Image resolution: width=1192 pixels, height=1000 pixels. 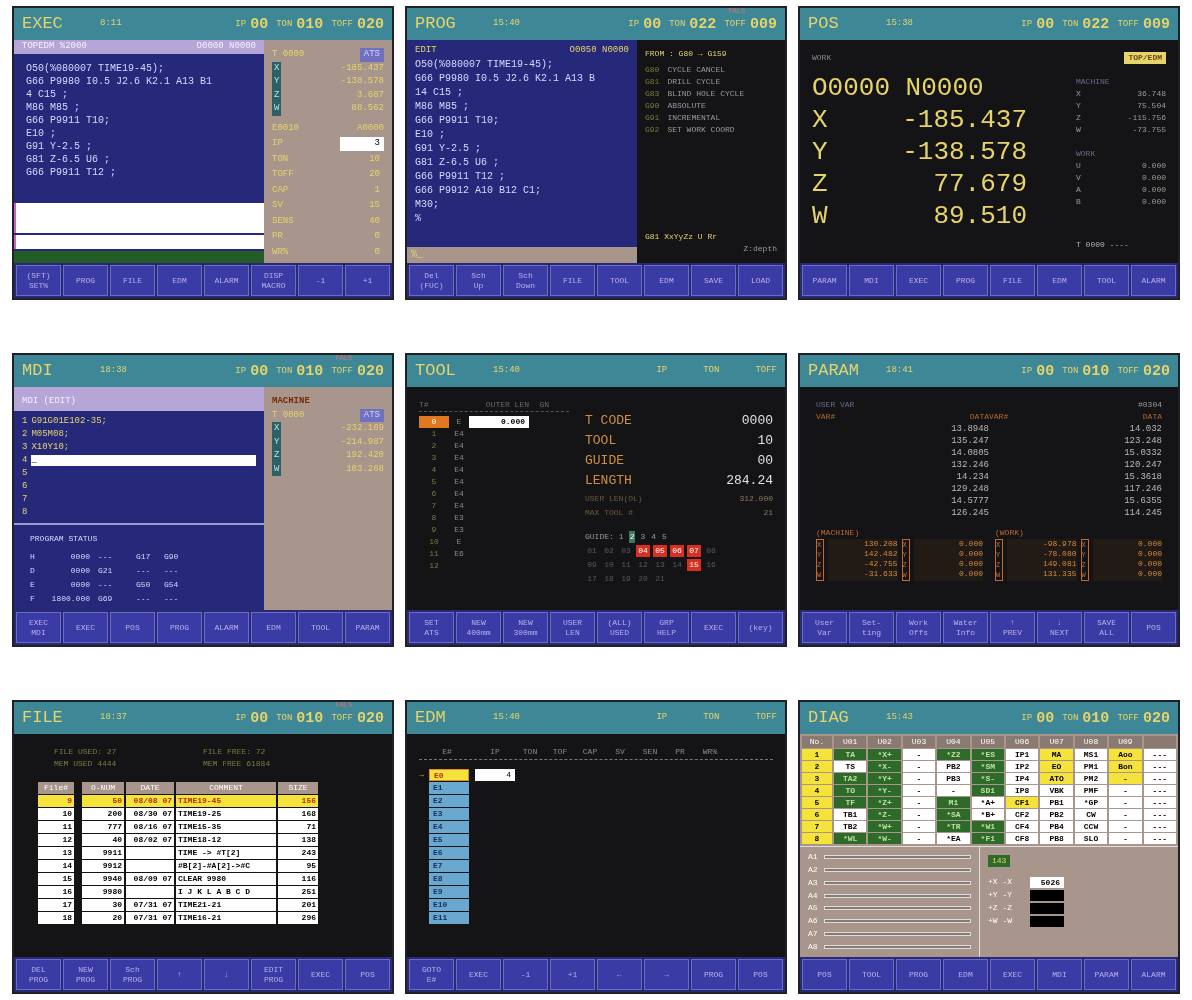 I want to click on guide-number: 3, so click(x=643, y=537).